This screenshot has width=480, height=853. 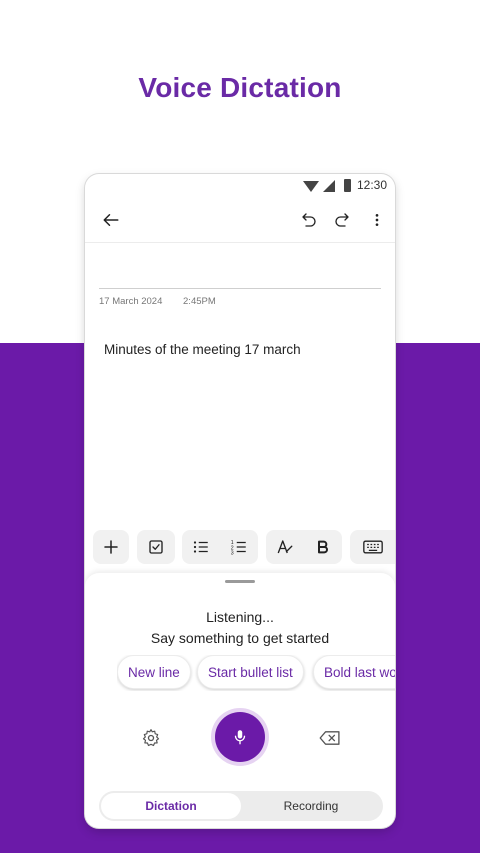 I want to click on plus-icon, so click(x=111, y=547).